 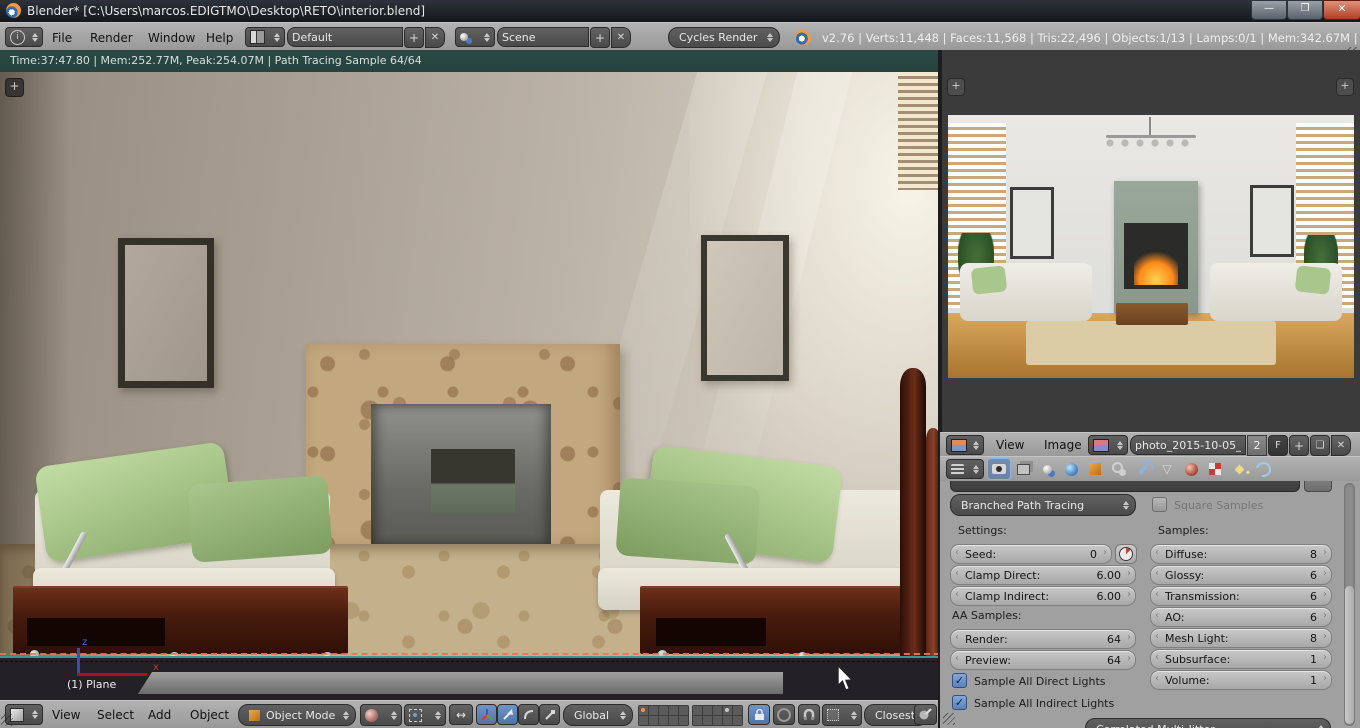 What do you see at coordinates (435, 37) in the screenshot?
I see `delete-layout-button` at bounding box center [435, 37].